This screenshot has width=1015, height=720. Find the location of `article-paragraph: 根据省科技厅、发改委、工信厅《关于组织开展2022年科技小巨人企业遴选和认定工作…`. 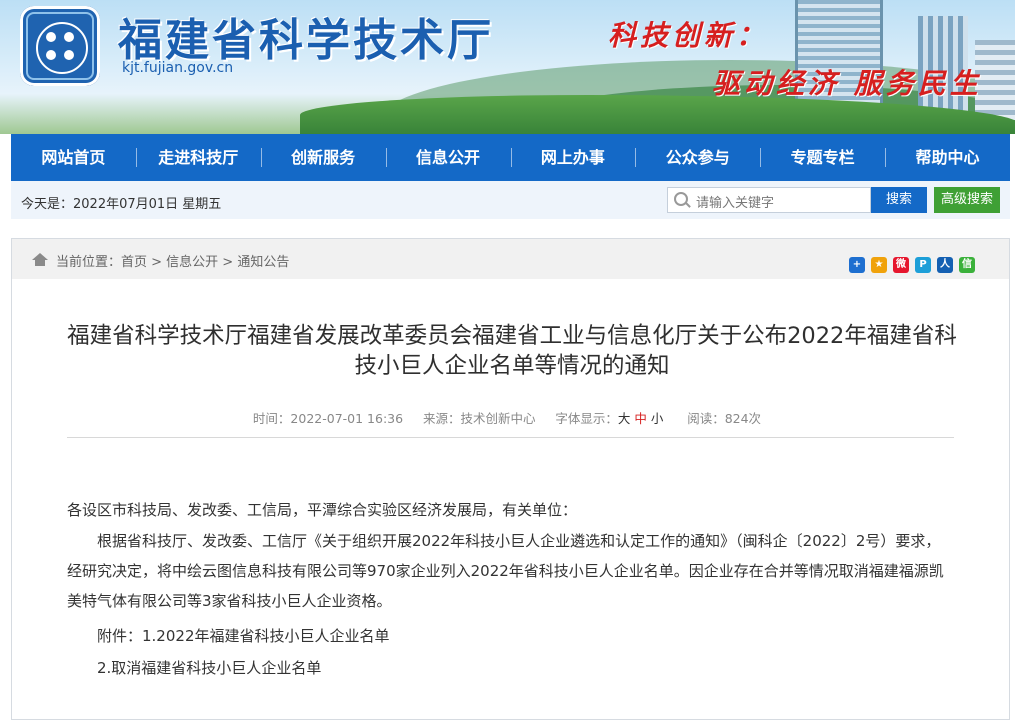

article-paragraph: 根据省科技厅、发改委、工信厅《关于组织开展2022年科技小巨人企业遴选和认定工作… is located at coordinates (505, 571).